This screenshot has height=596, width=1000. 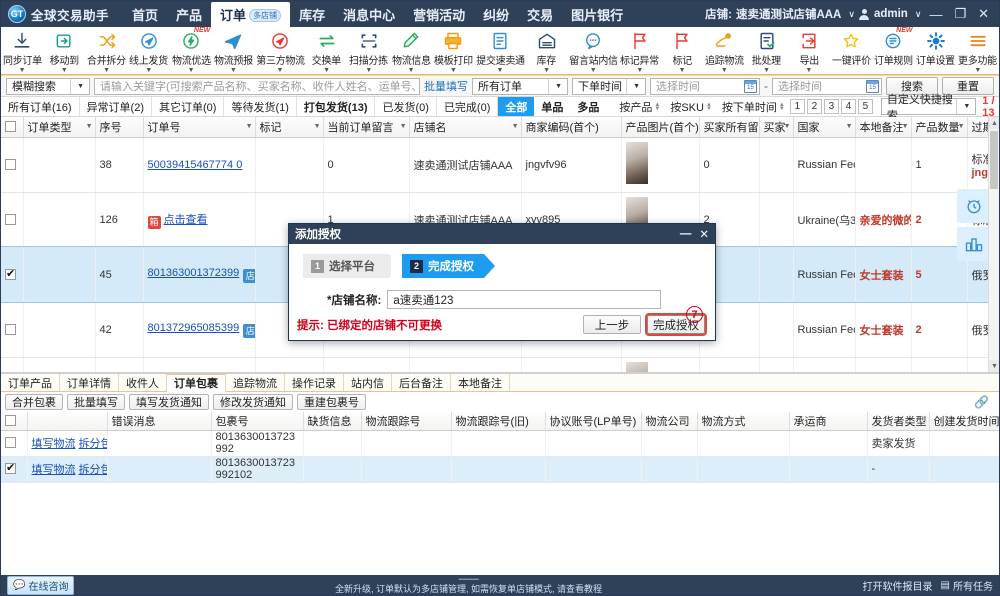 What do you see at coordinates (116, 106) in the screenshot?
I see `filter-tab-1: 异常订单(2)` at bounding box center [116, 106].